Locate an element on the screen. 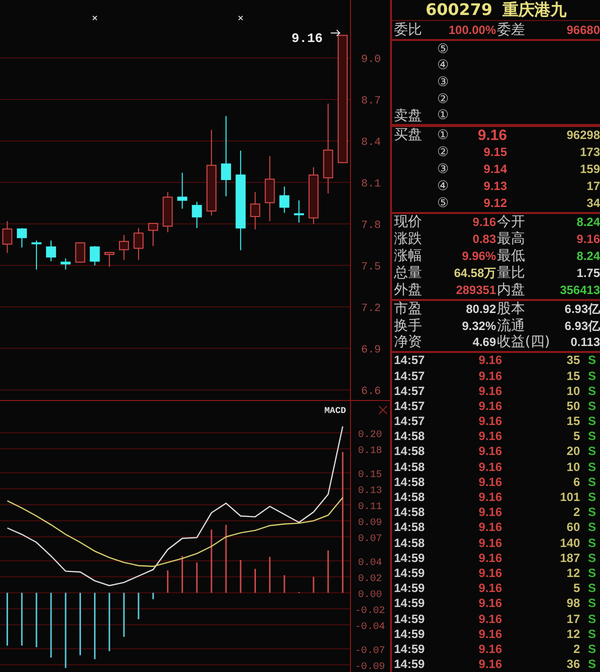 The height and width of the screenshot is (672, 600). field-value: 100.00% is located at coordinates (472, 30).